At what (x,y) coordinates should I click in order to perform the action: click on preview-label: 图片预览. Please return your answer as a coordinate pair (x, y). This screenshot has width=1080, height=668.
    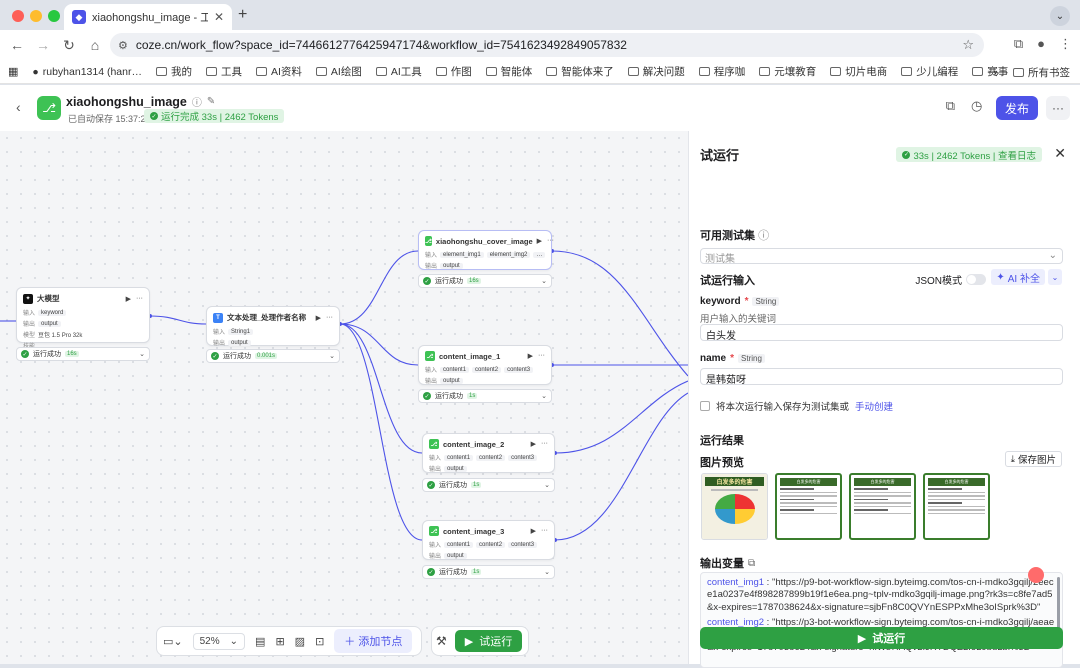
    Looking at the image, I should click on (722, 463).